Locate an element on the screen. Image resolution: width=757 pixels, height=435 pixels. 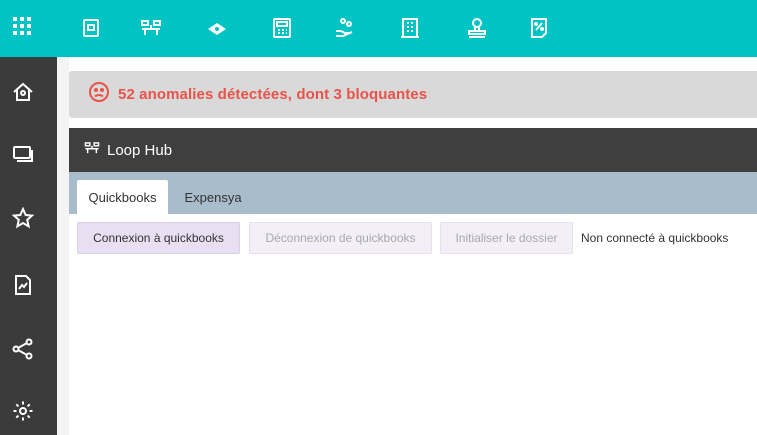
panel-header: Loop Hub is located at coordinates (413, 150).